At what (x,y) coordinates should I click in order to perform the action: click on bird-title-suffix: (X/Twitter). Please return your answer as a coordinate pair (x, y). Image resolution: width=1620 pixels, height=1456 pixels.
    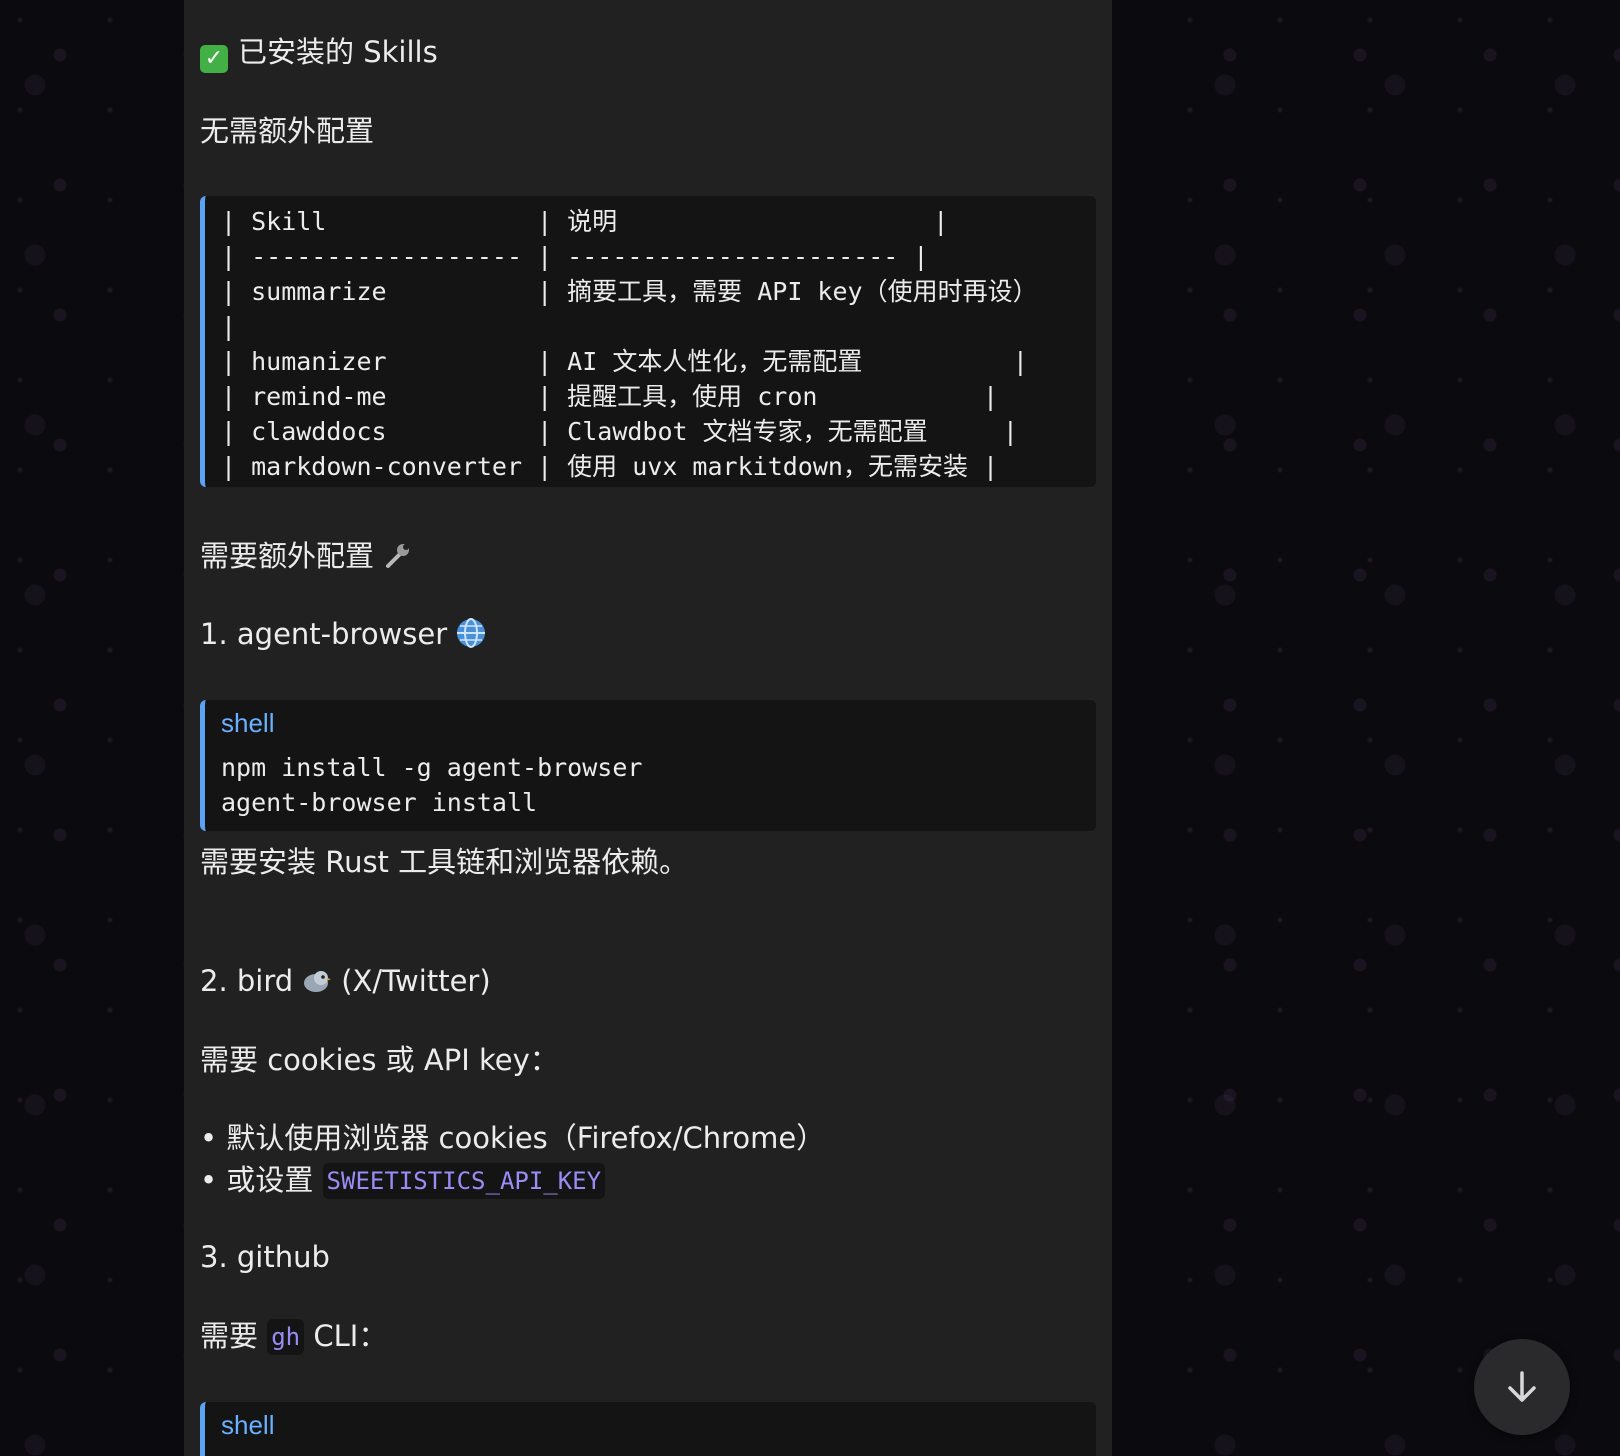
    Looking at the image, I should click on (416, 981).